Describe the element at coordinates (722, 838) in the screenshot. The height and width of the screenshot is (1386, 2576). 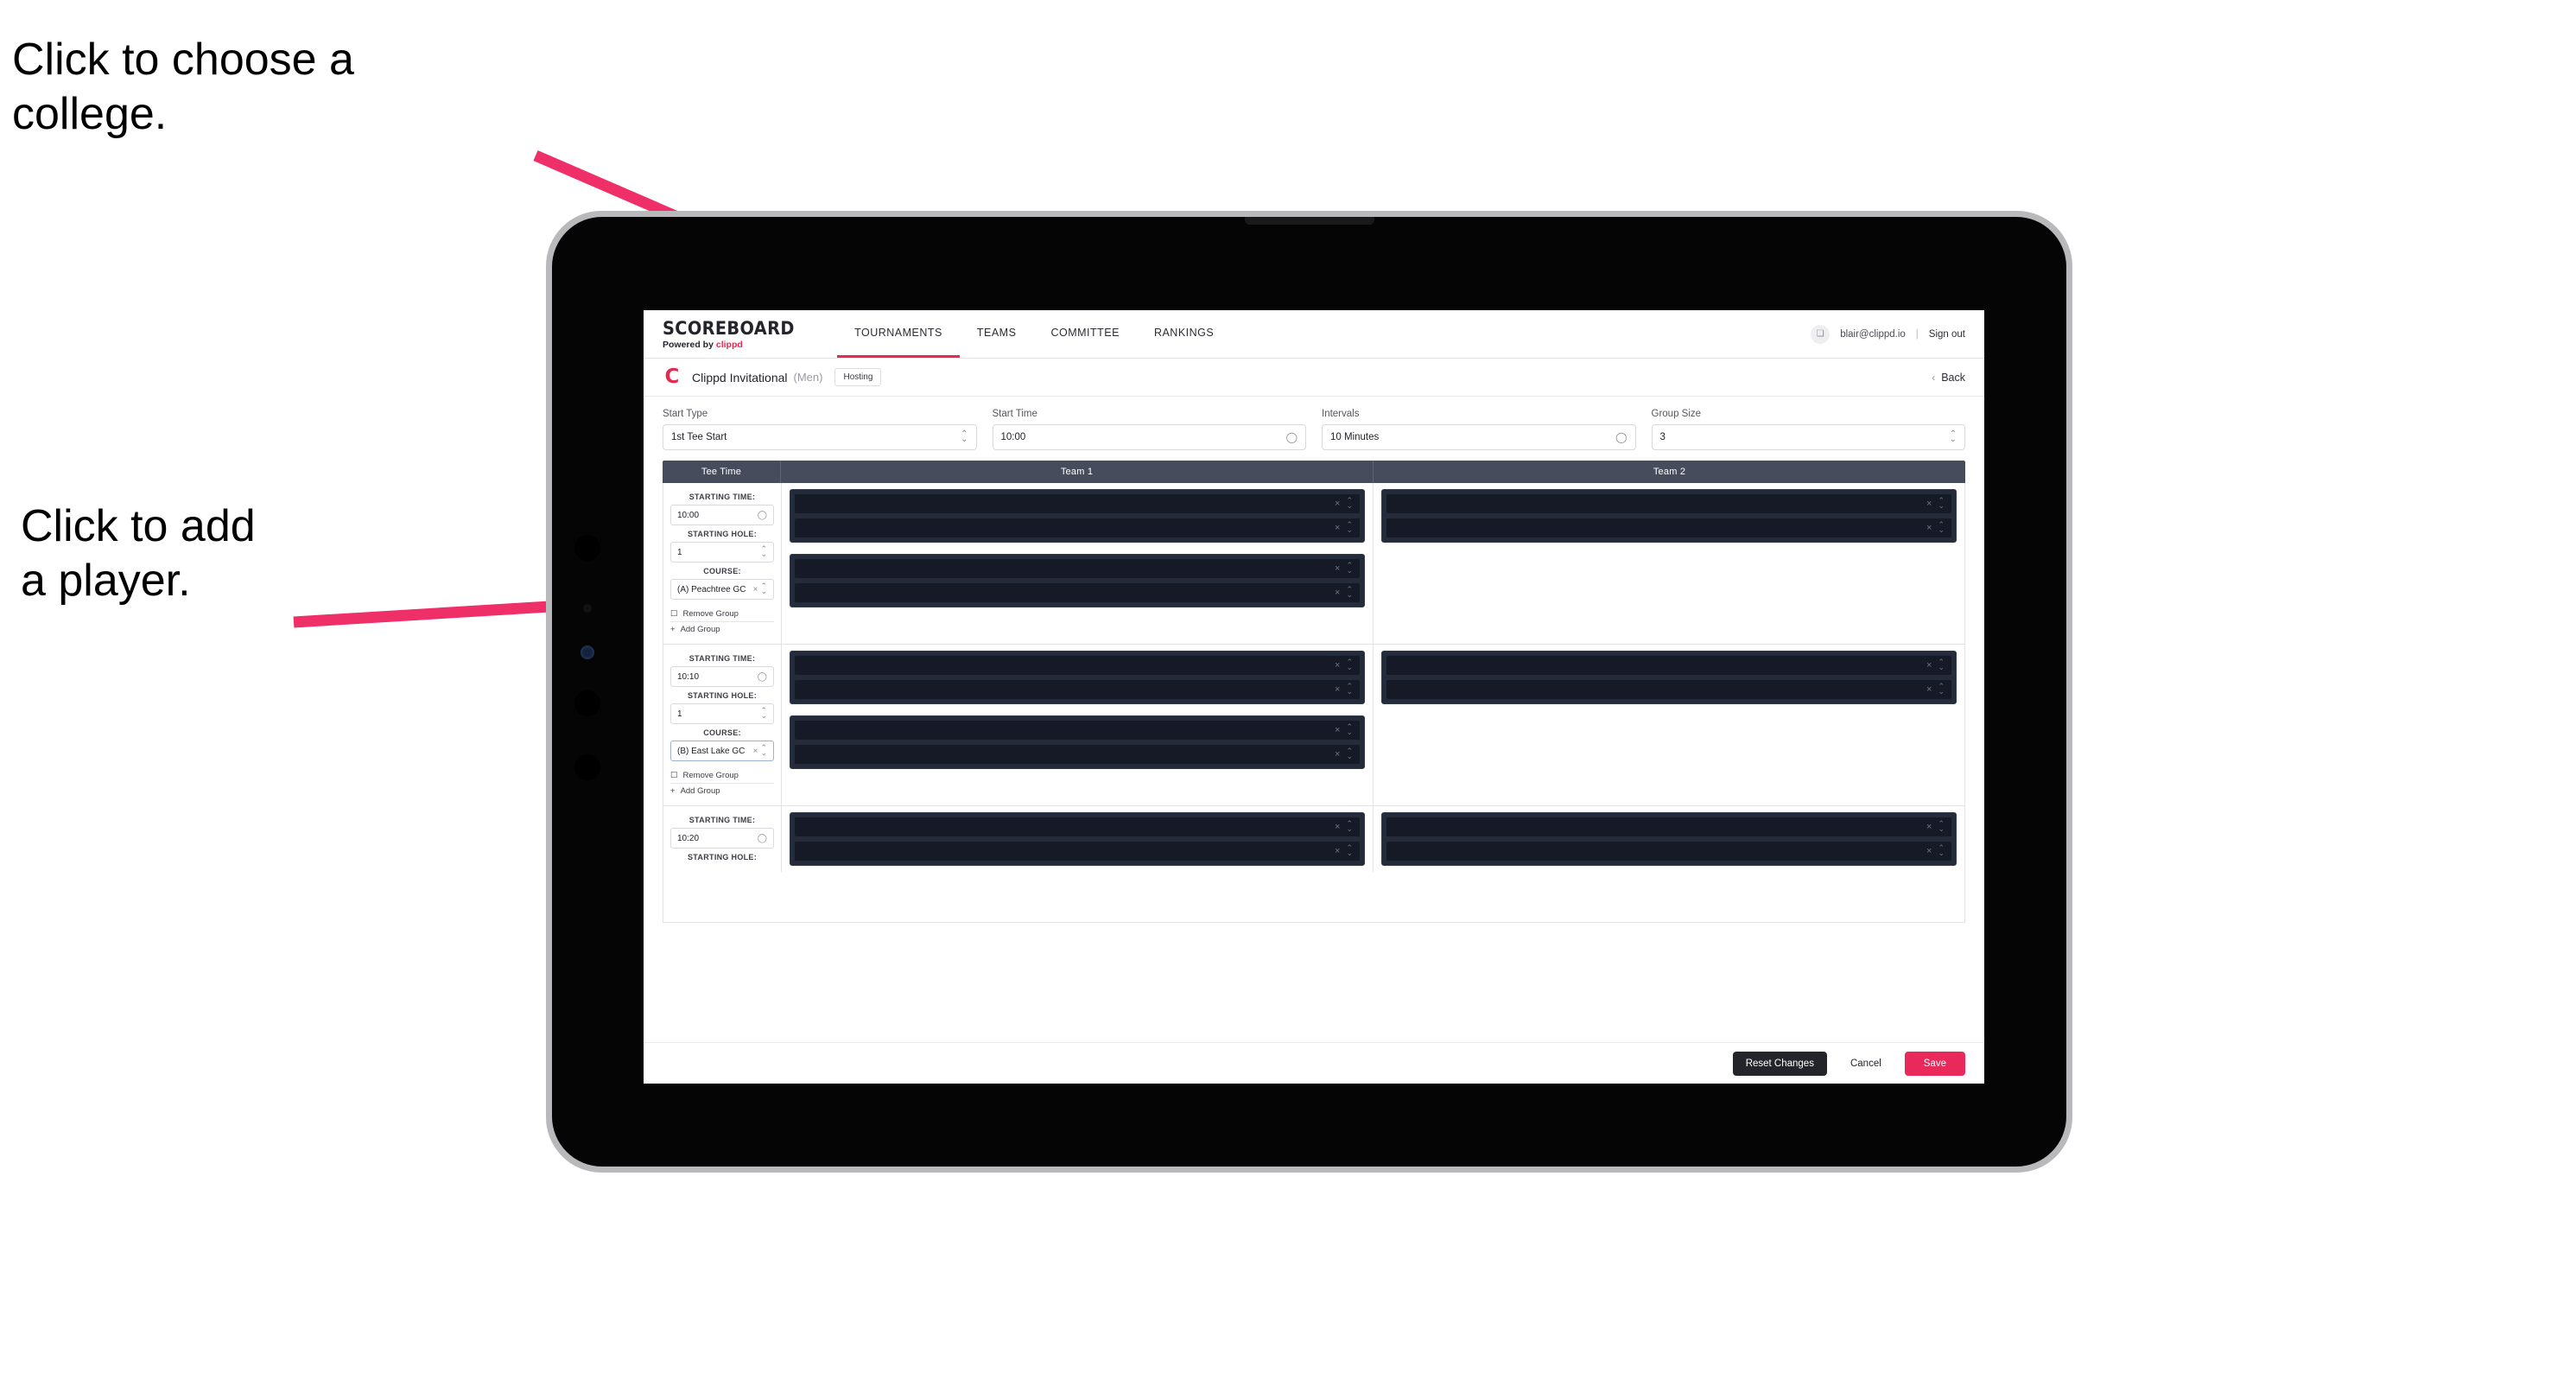
I see `starting-time-input: 10:20 ◯` at that location.